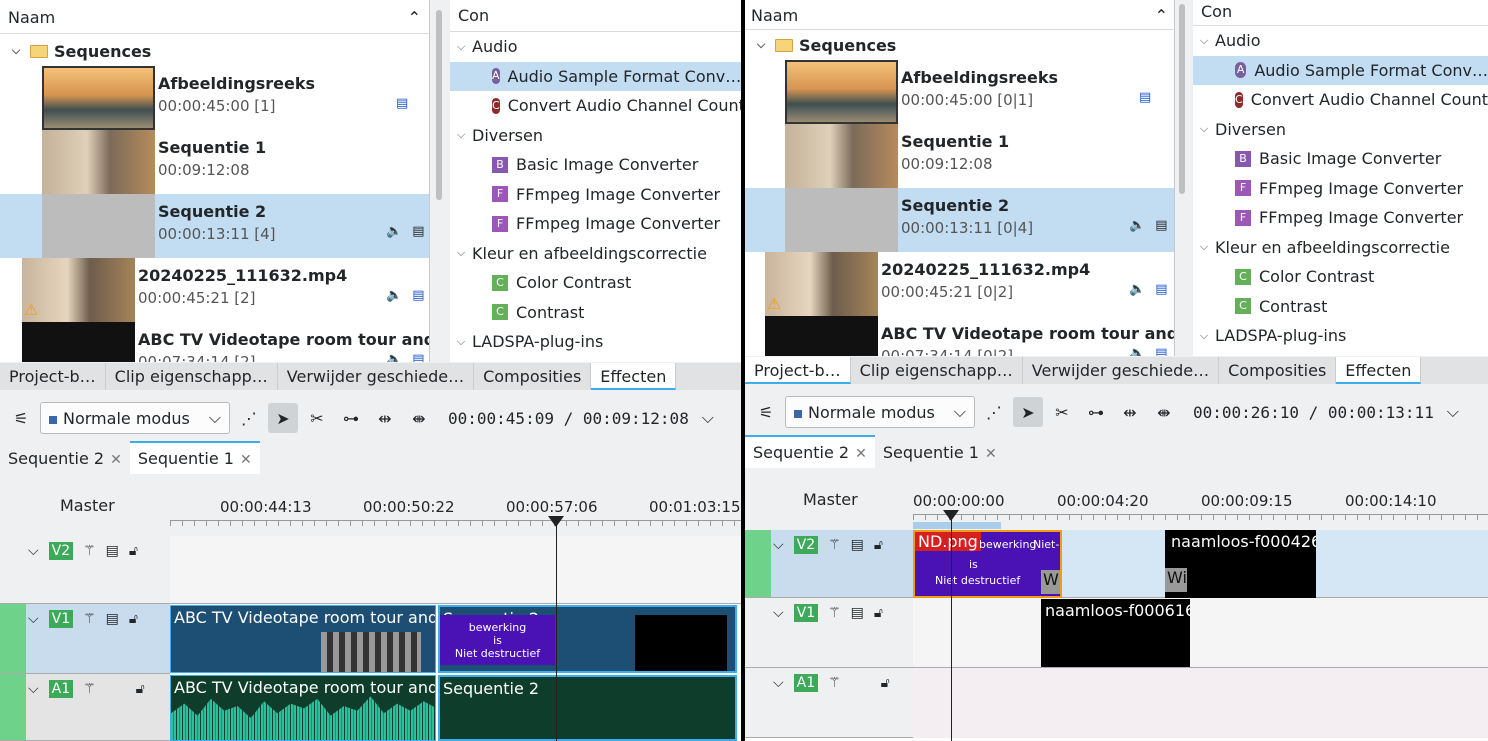 This screenshot has height=741, width=1488. What do you see at coordinates (1115, 633) in the screenshot?
I see `timeline-clip: naamloos-f000616.` at bounding box center [1115, 633].